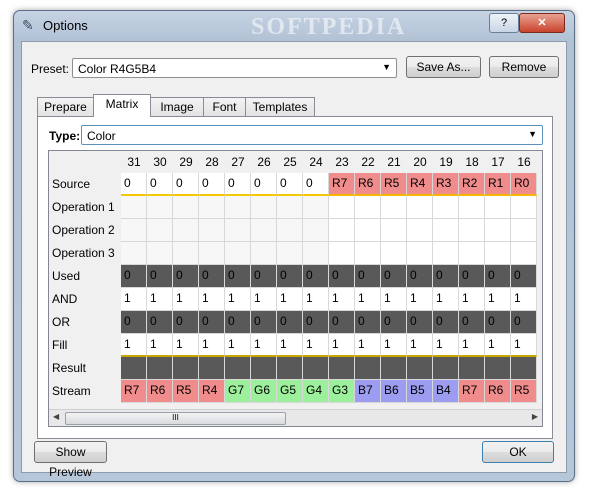  What do you see at coordinates (312, 135) in the screenshot?
I see `type-combo: Color ▼` at bounding box center [312, 135].